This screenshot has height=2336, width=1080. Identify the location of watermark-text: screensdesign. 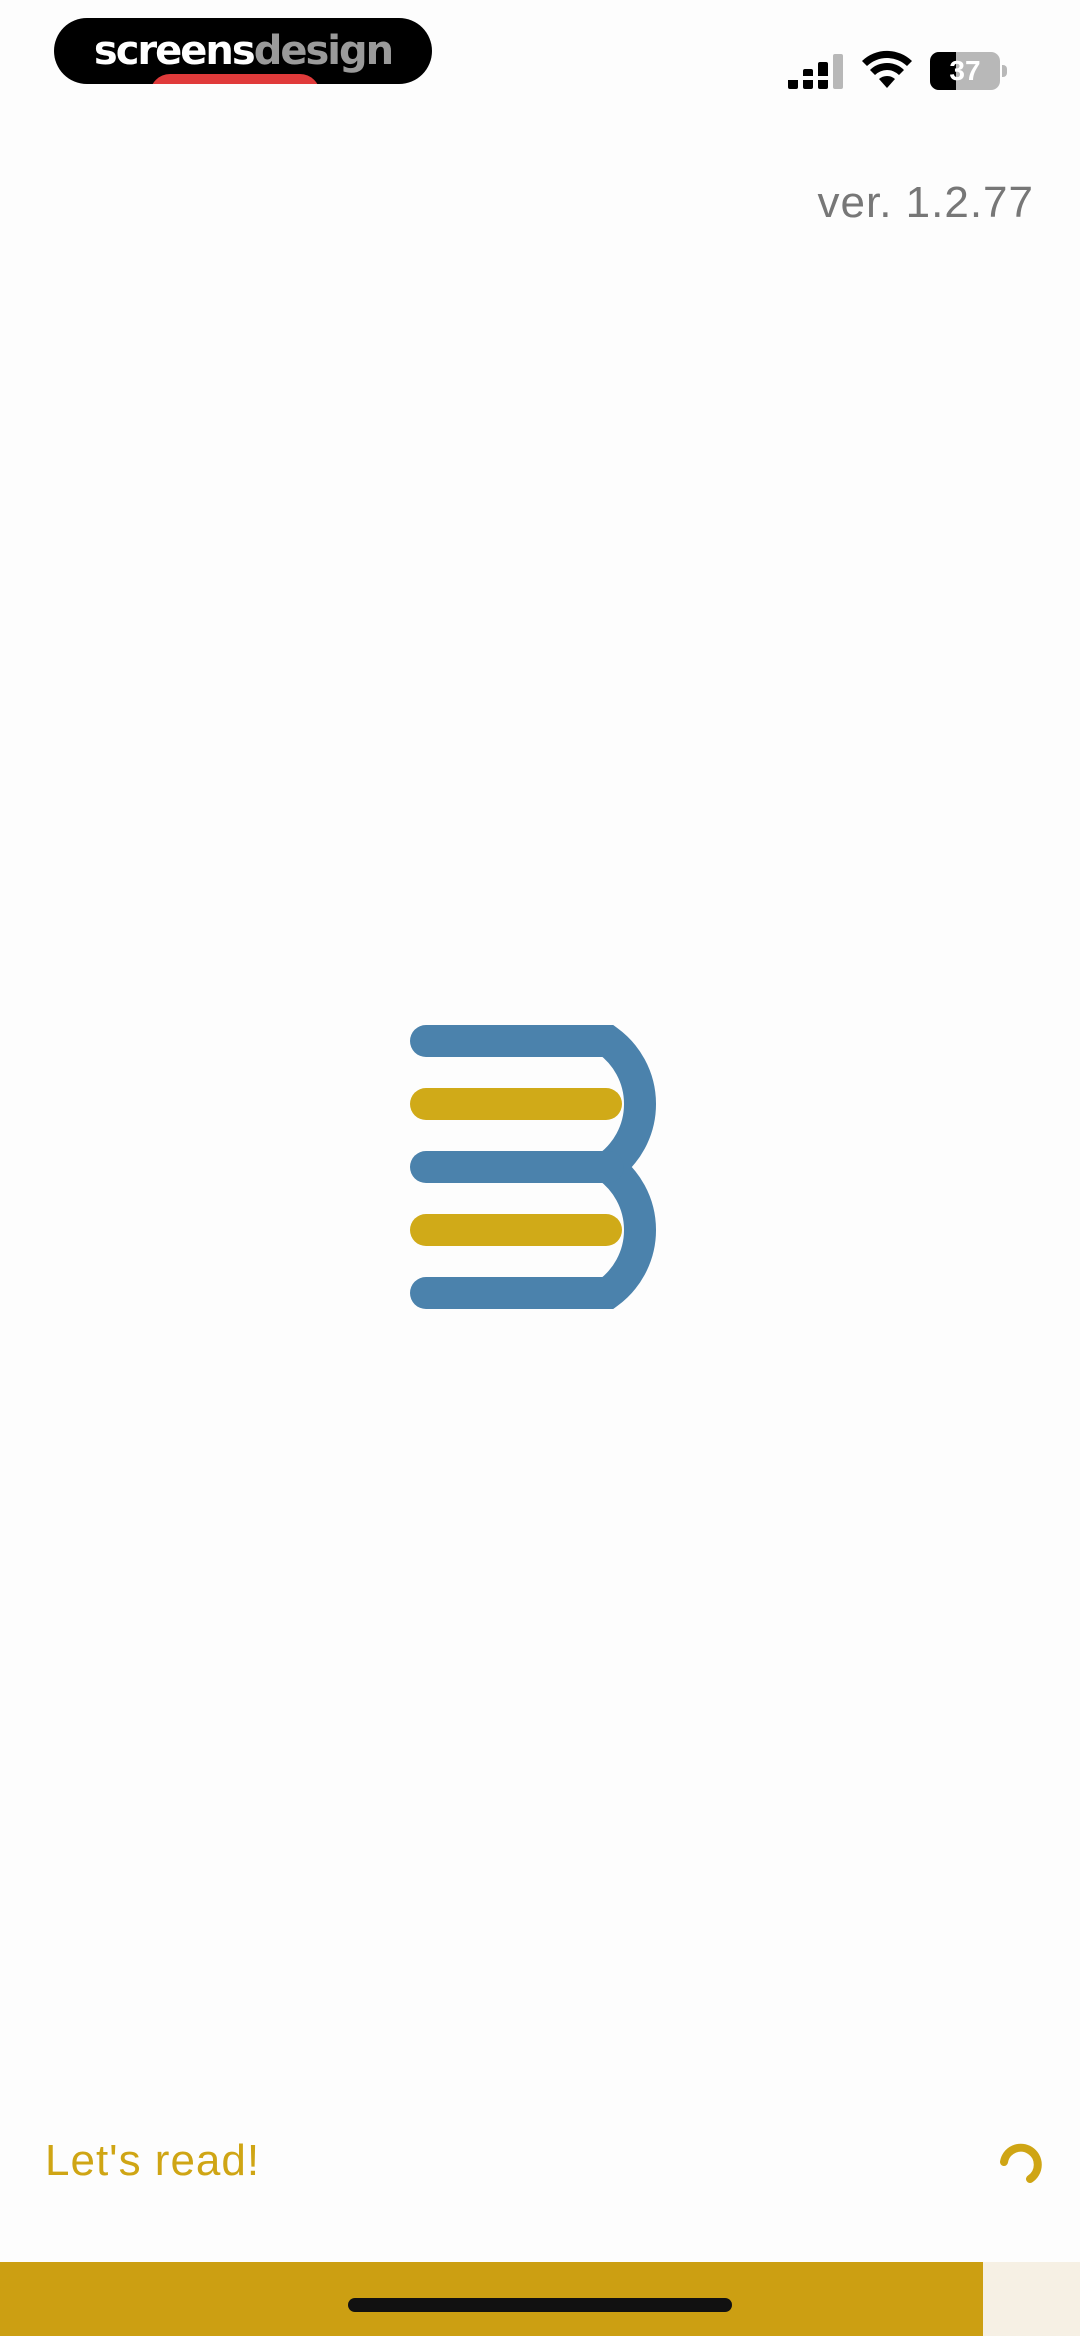
(243, 51).